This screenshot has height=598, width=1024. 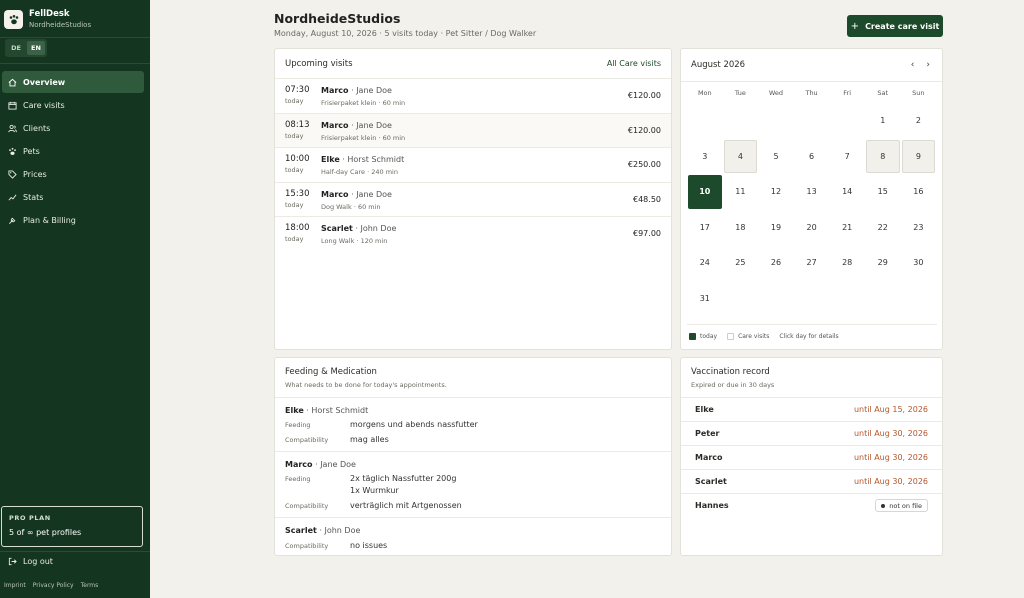 I want to click on plan-card: PRO PLAN 5 of ∞ pet profiles, so click(x=72, y=526).